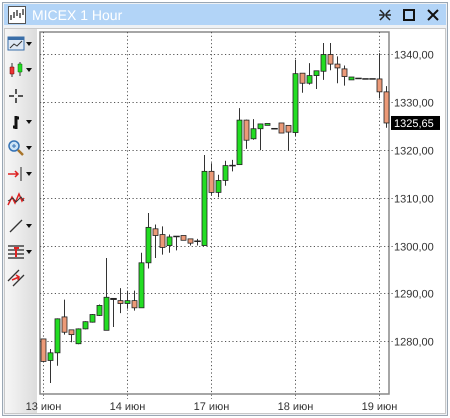  Describe the element at coordinates (409, 15) in the screenshot. I see `maximize-icon` at that location.